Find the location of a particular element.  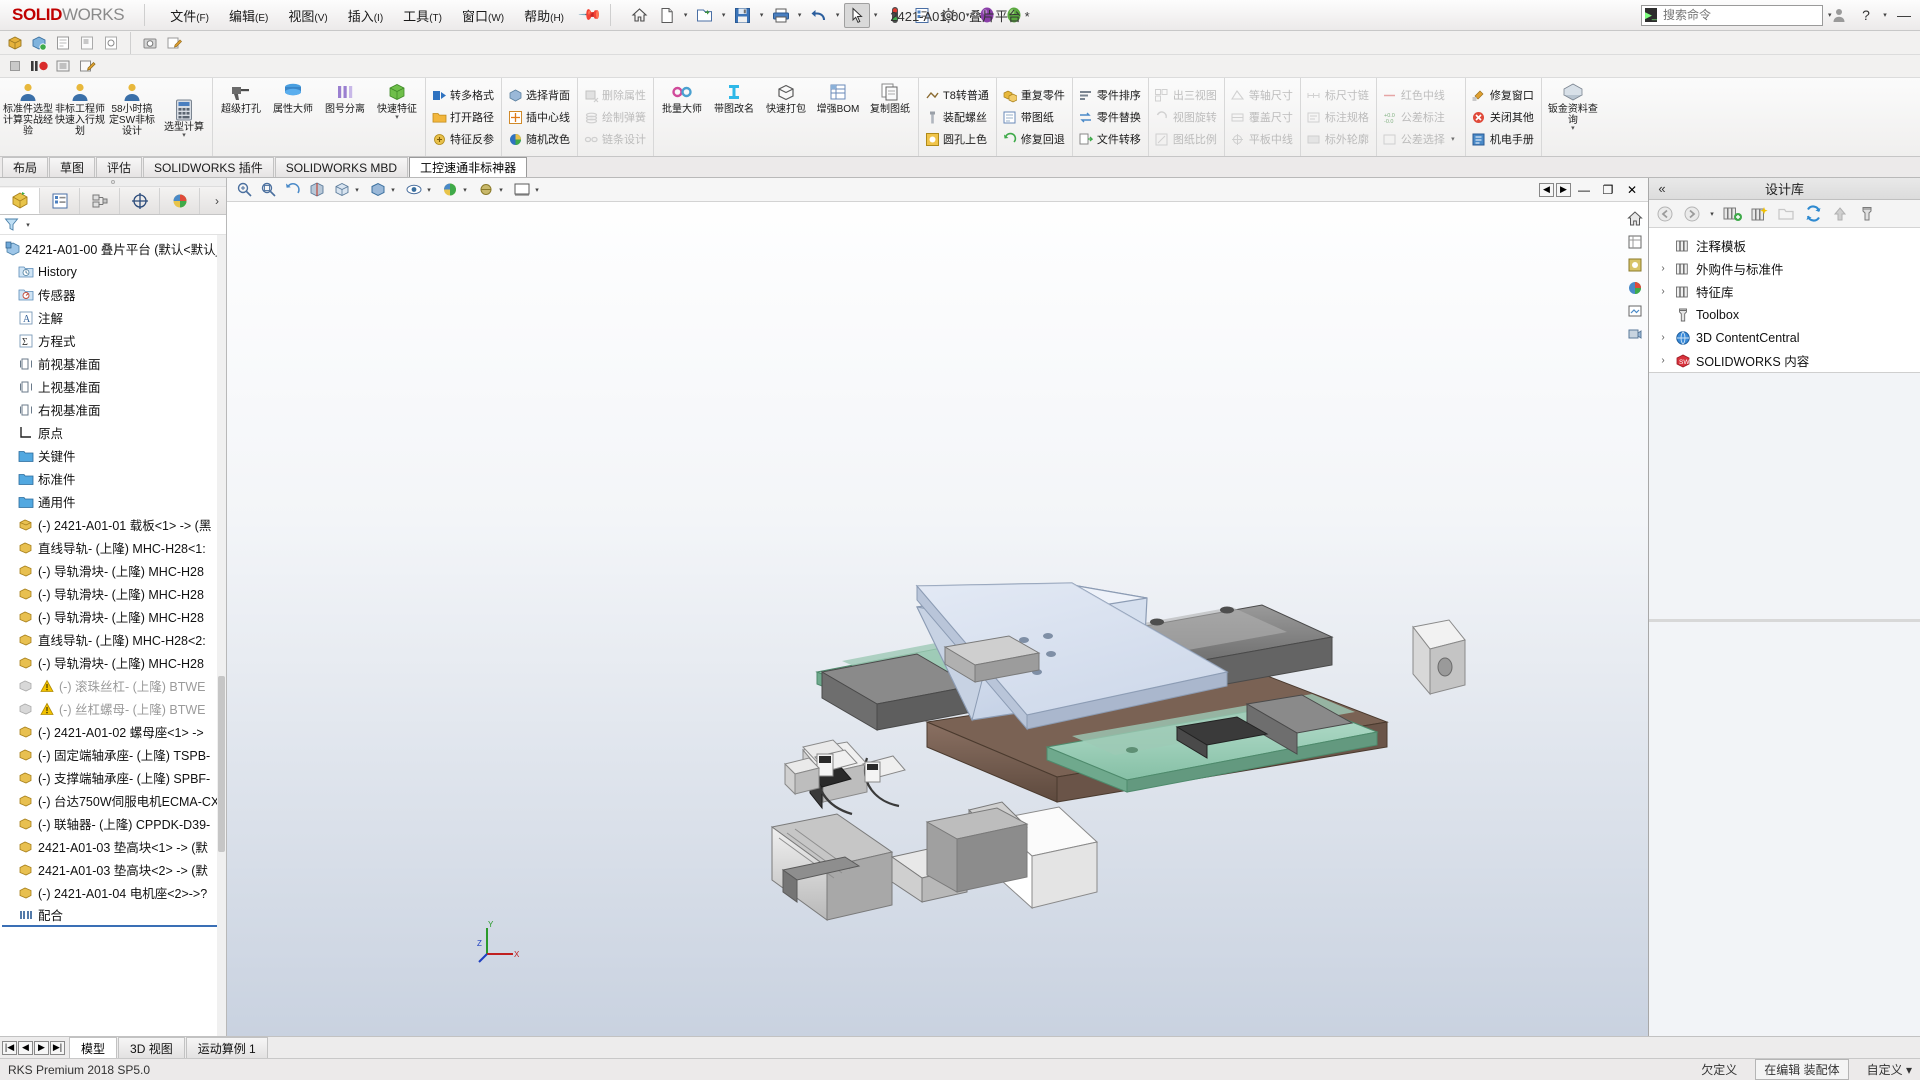

tab-industrial-control-tools: 工控速通非标神器 is located at coordinates (468, 167).